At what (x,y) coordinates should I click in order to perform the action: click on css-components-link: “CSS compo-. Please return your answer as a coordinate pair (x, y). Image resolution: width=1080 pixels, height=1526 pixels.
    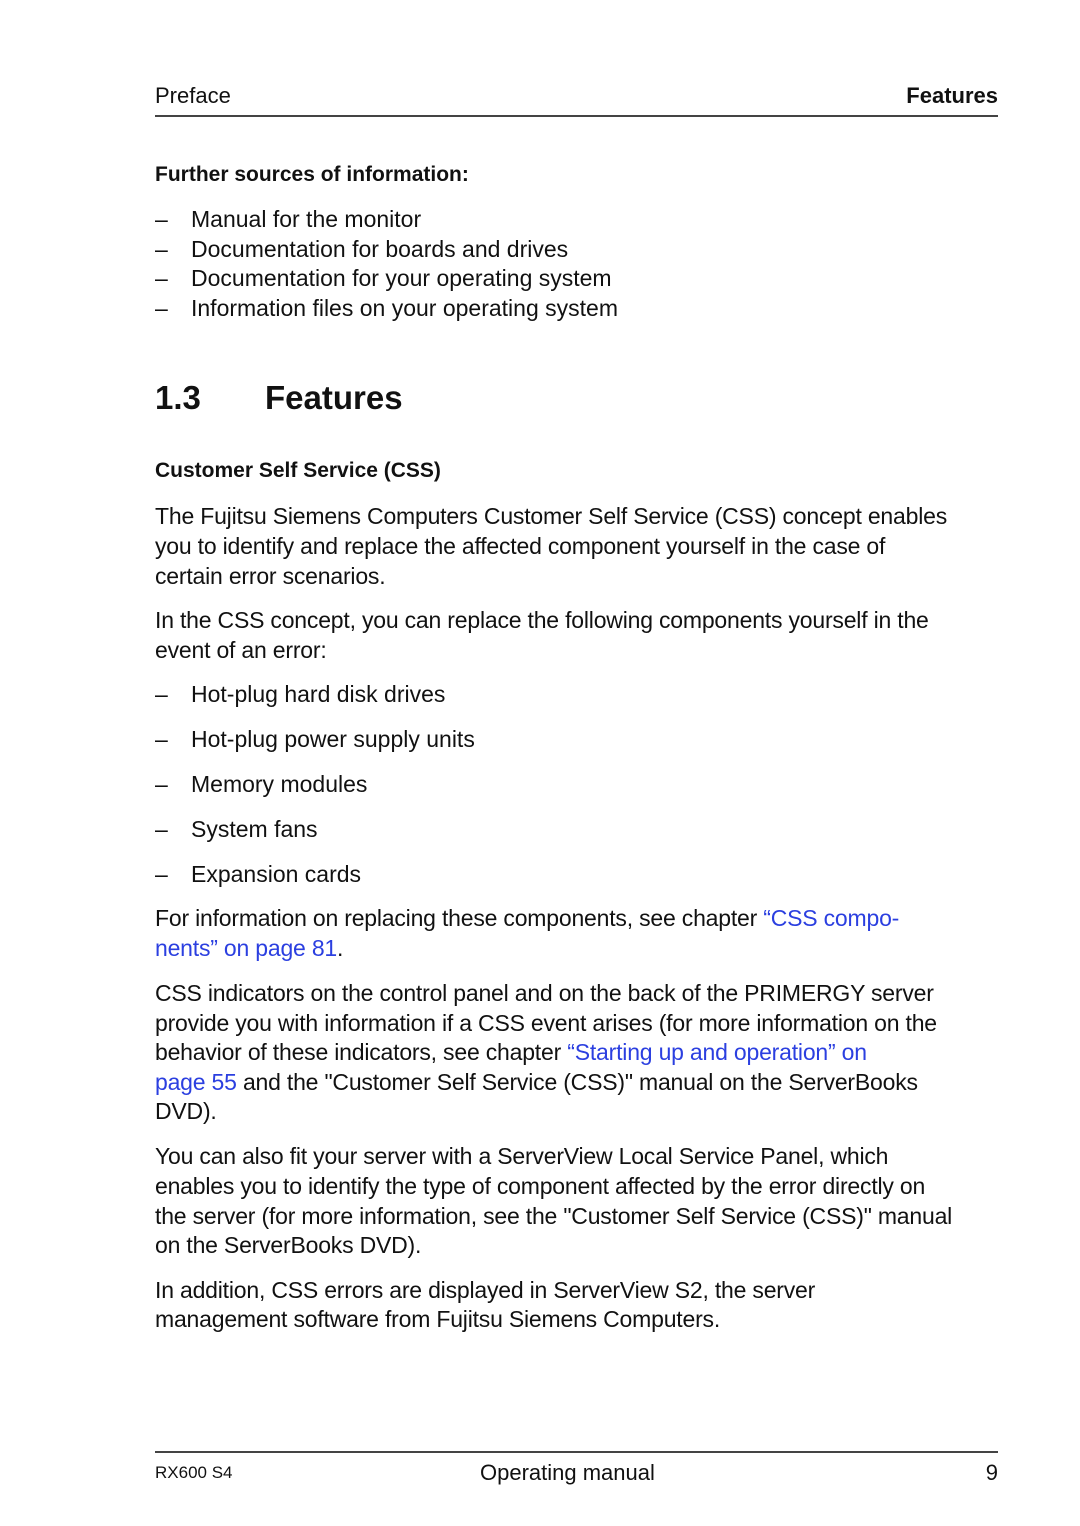
    Looking at the image, I should click on (831, 918).